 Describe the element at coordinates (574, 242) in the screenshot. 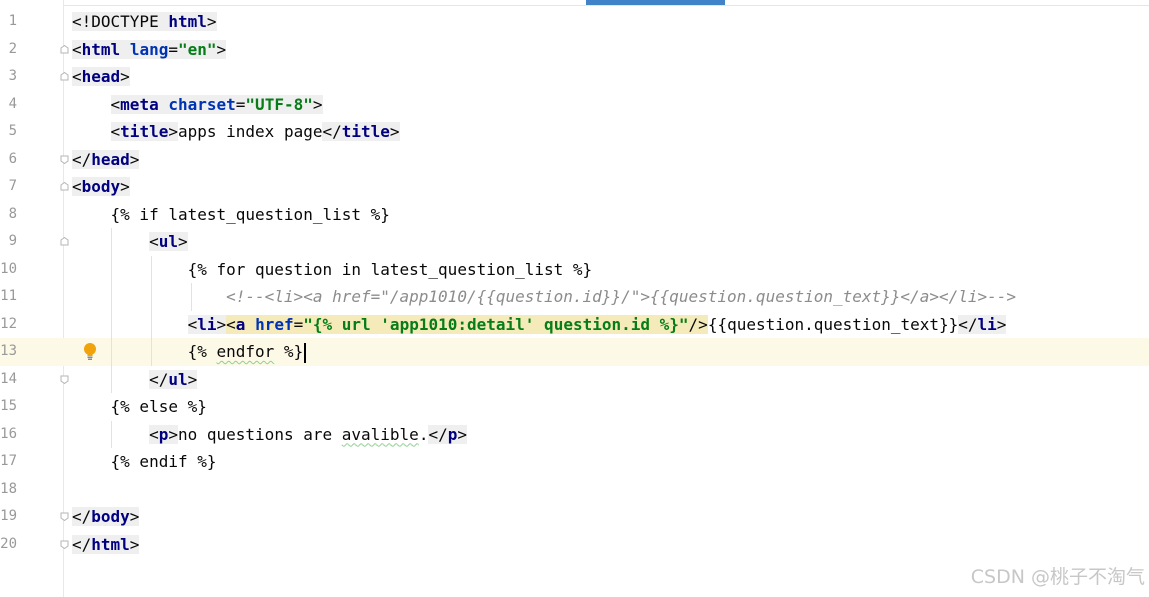

I see `code-line: 9 <ul>` at that location.